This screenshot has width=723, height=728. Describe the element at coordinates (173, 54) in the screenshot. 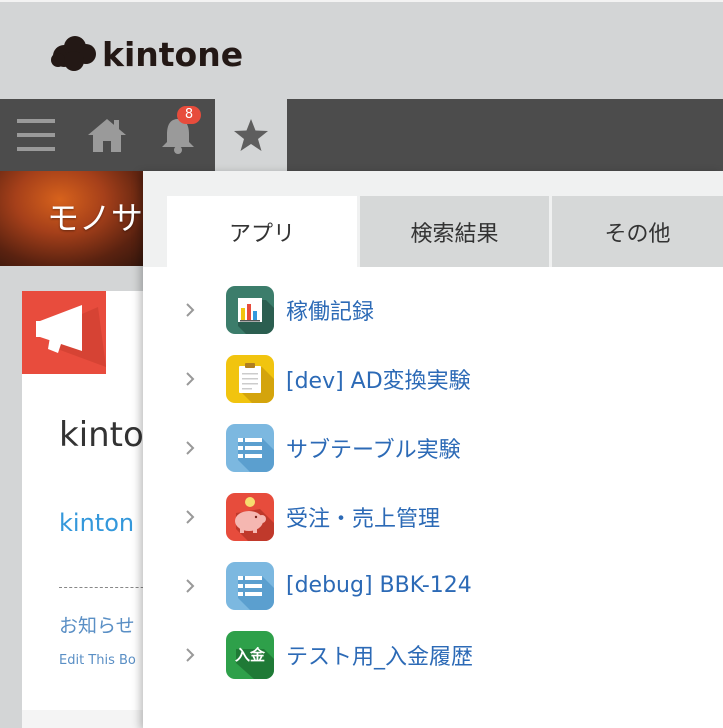

I see `logo-text: kintone` at that location.